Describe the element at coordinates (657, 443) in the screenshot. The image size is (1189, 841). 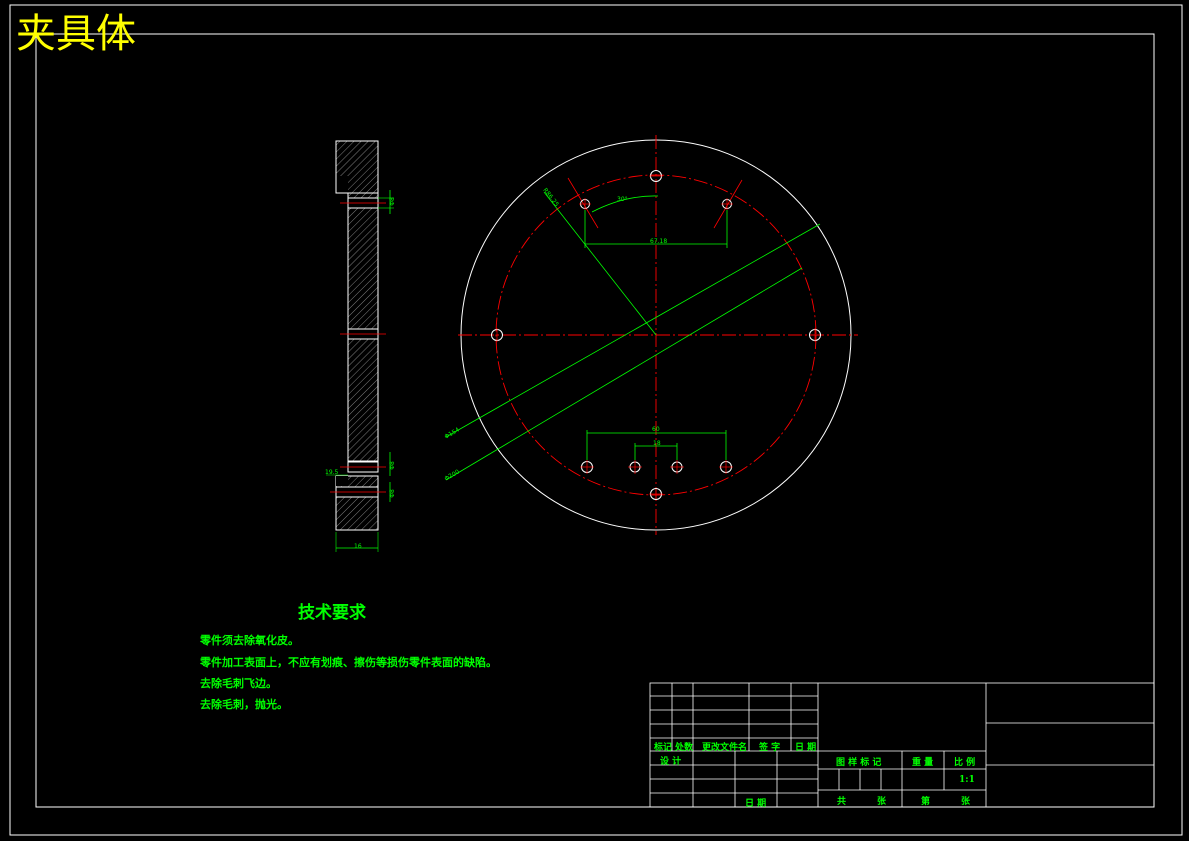
I see `dim-bottom-span-inner: 18` at that location.